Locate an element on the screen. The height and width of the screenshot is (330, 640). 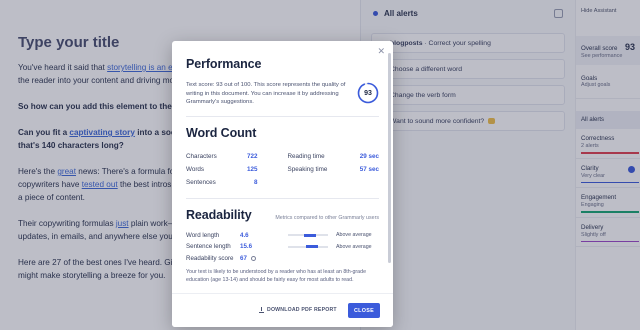
metric-value: 67 is located at coordinates (243, 258).